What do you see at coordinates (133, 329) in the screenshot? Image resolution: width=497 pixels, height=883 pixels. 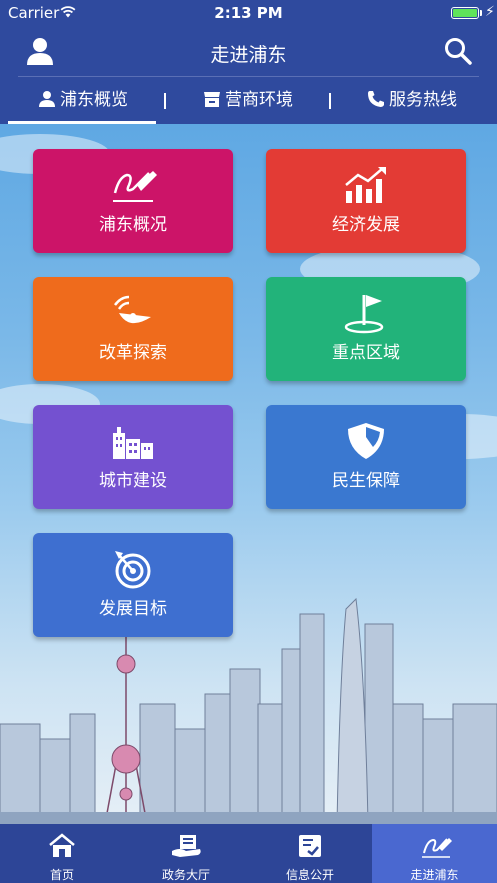 I see `tile-reform-exploration: 改革探索` at bounding box center [133, 329].